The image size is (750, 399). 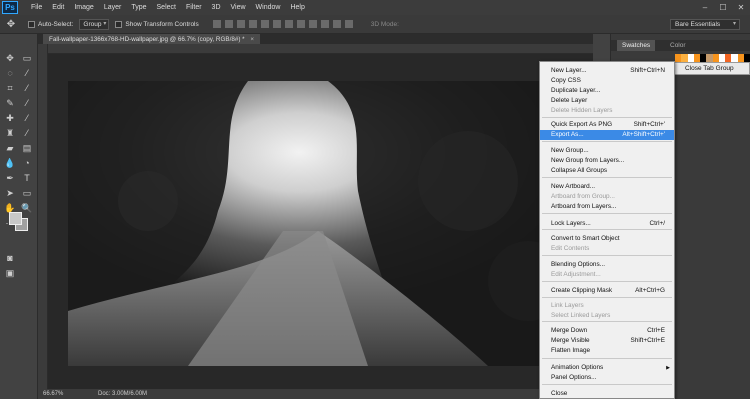 I want to click on distribute-4-icon, so click(x=324, y=24).